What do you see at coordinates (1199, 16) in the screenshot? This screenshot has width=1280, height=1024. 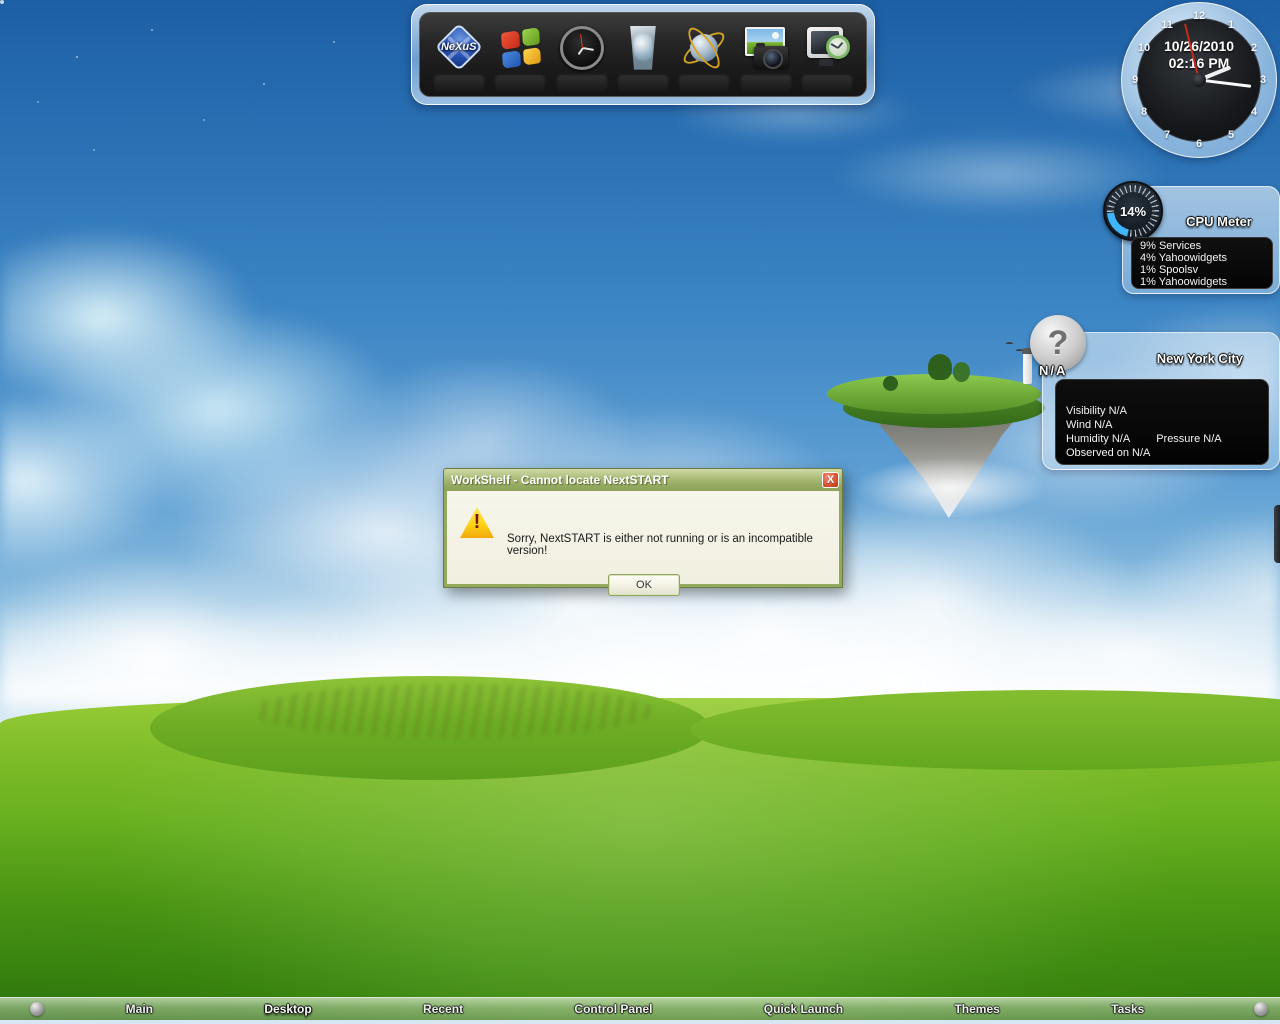 I see `clock-number: 12` at bounding box center [1199, 16].